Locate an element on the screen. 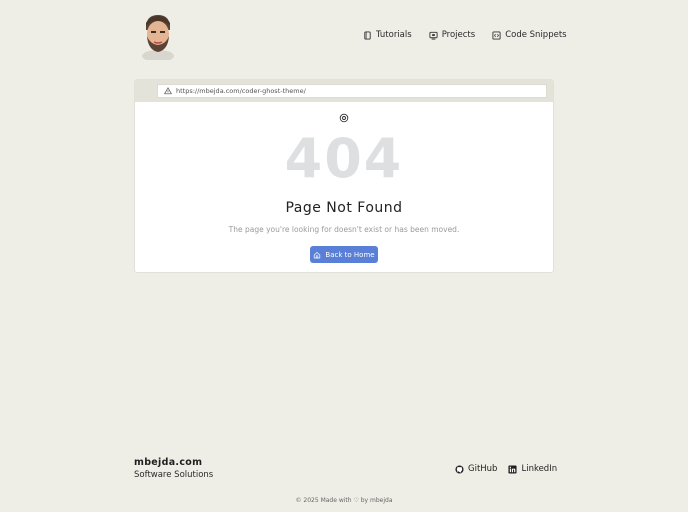 The height and width of the screenshot is (512, 688). button-label: Back to Home is located at coordinates (350, 254).